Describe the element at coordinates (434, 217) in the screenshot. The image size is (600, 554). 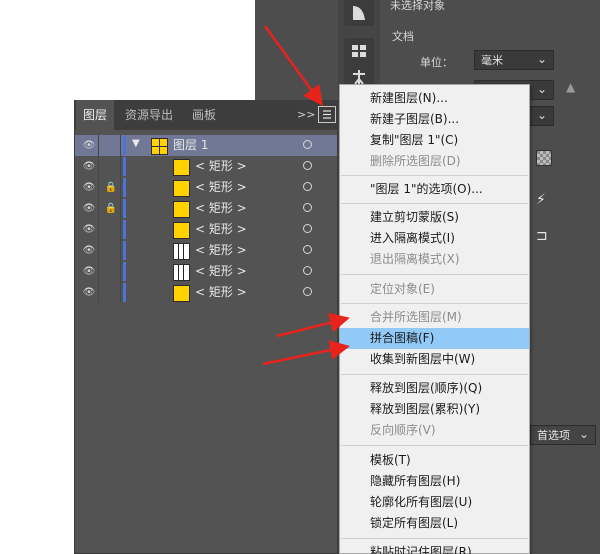
I see `menu-item-make-clipping-mask: 建立剪切蒙版(S)` at that location.